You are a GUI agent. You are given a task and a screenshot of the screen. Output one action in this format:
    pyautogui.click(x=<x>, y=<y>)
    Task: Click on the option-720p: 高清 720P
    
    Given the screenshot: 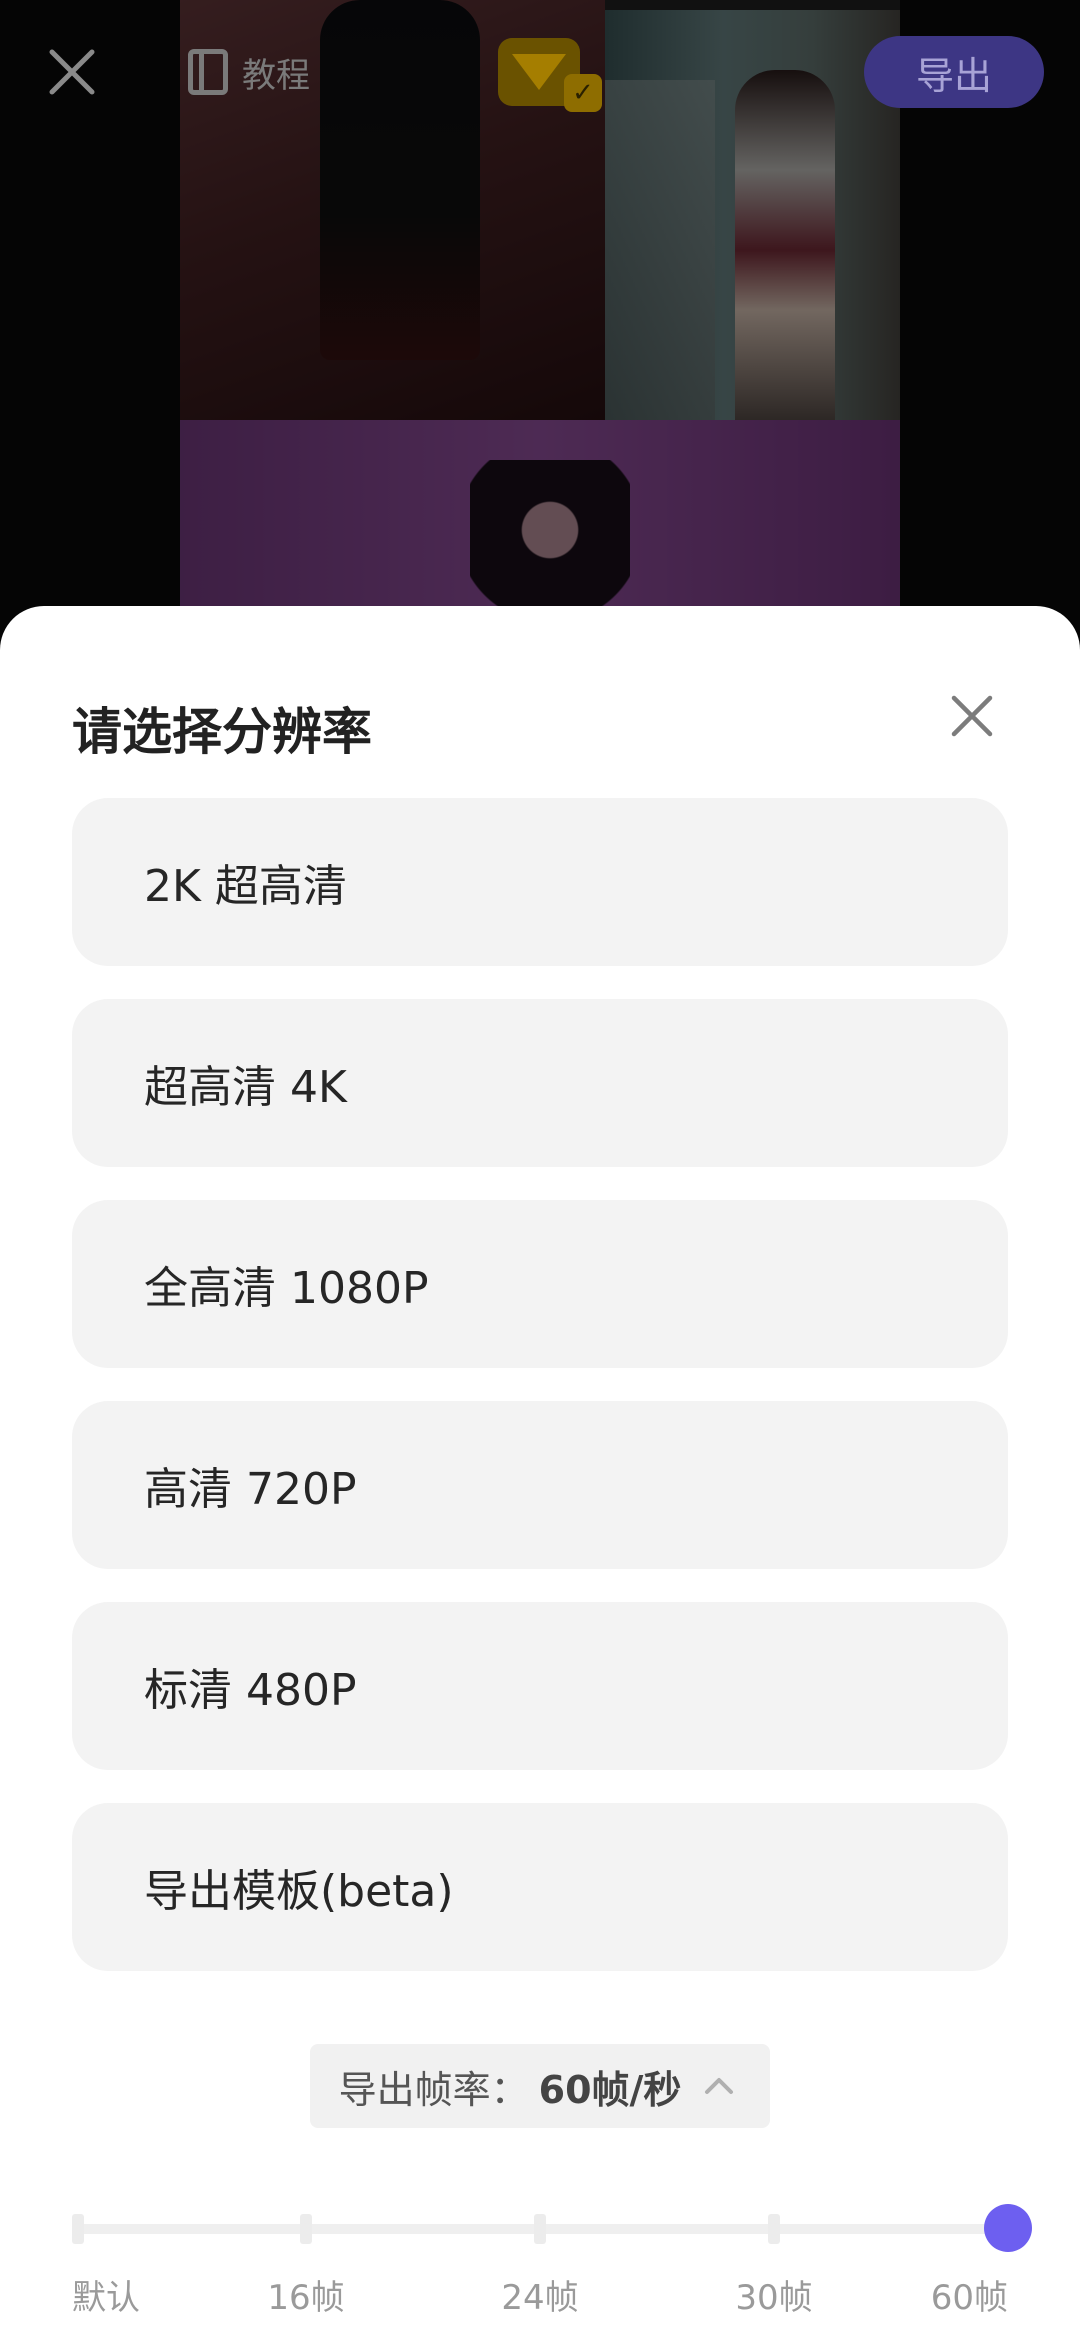 What is the action you would take?
    pyautogui.click(x=540, y=1485)
    